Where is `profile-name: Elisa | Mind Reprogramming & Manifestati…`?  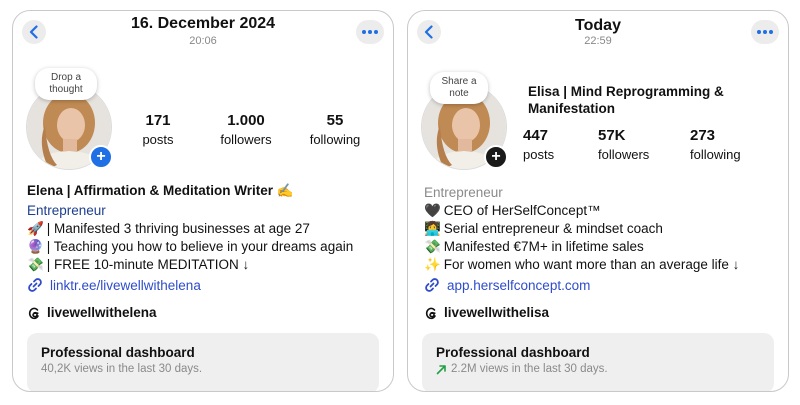 profile-name: Elisa | Mind Reprogramming & Manifestati… is located at coordinates (626, 100).